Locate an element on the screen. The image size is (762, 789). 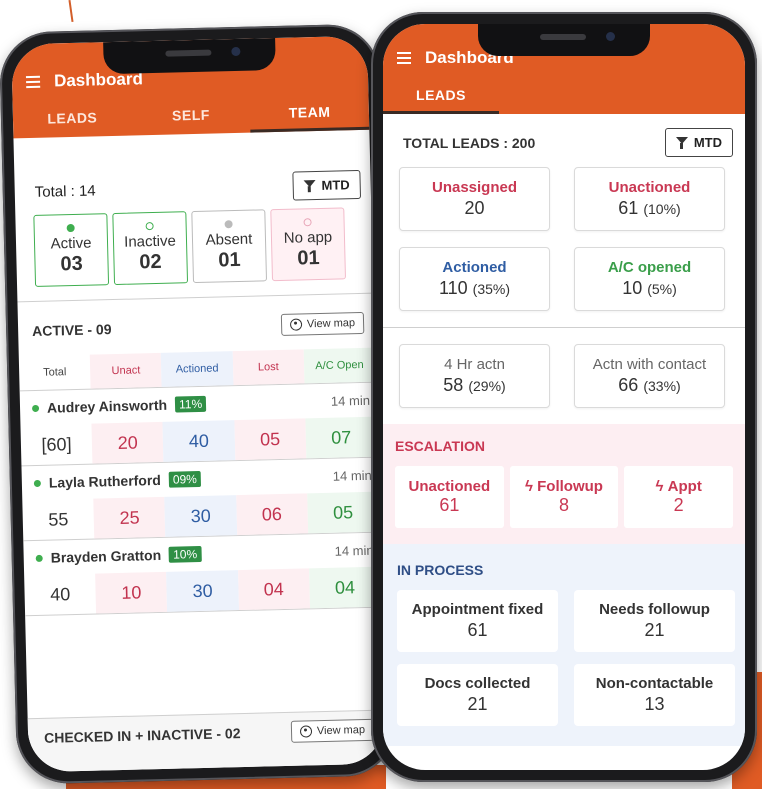
card-appointment-fixed: Appointment fixed 61 is located at coordinates (477, 621).